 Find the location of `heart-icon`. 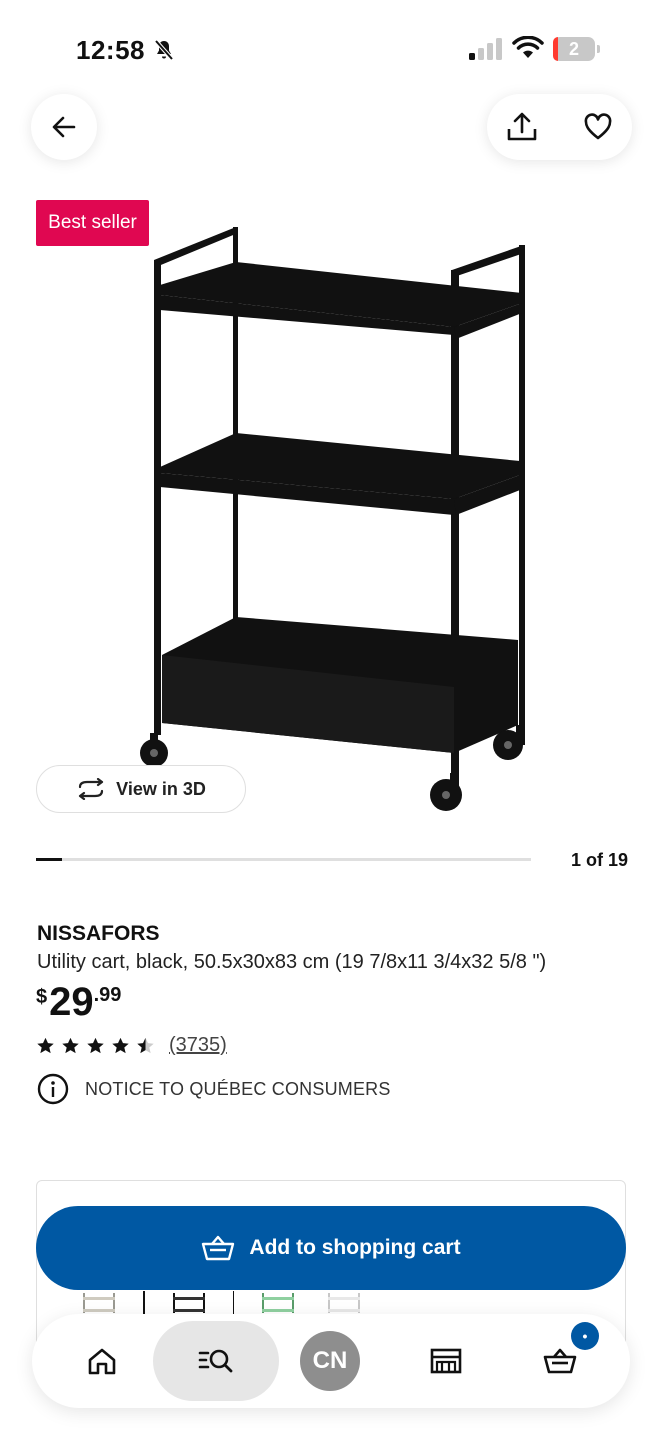

heart-icon is located at coordinates (598, 126).